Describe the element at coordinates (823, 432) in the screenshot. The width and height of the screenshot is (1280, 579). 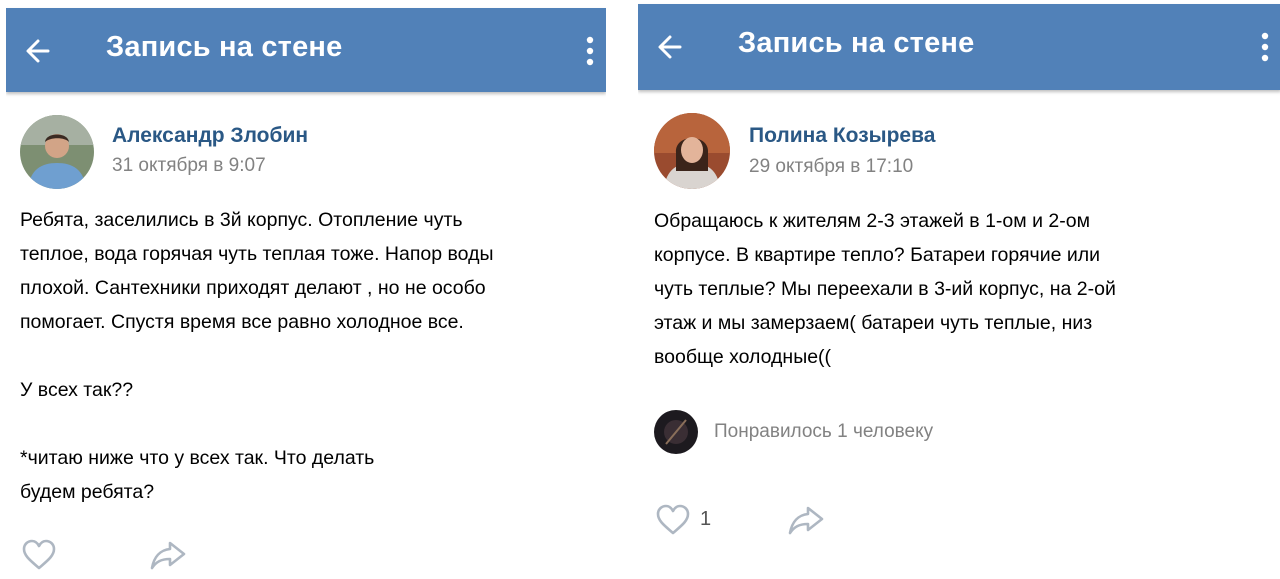
I see `likes-summary: Понравилось 1 человеку` at that location.